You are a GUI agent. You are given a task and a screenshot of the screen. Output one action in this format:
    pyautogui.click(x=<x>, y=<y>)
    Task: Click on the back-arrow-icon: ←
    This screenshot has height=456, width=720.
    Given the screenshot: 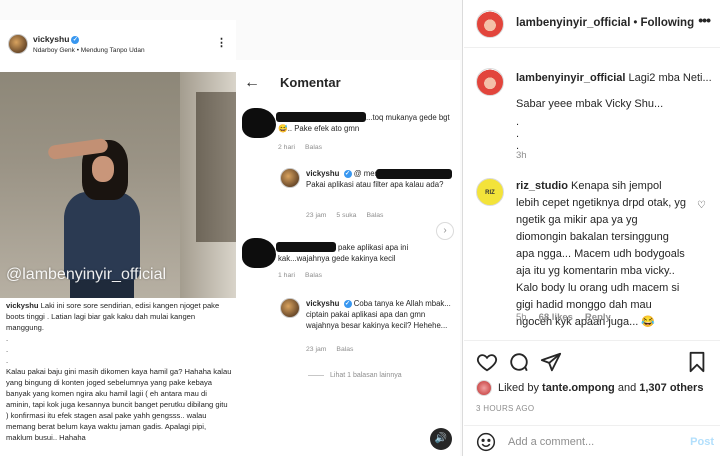 What is the action you would take?
    pyautogui.click(x=252, y=82)
    